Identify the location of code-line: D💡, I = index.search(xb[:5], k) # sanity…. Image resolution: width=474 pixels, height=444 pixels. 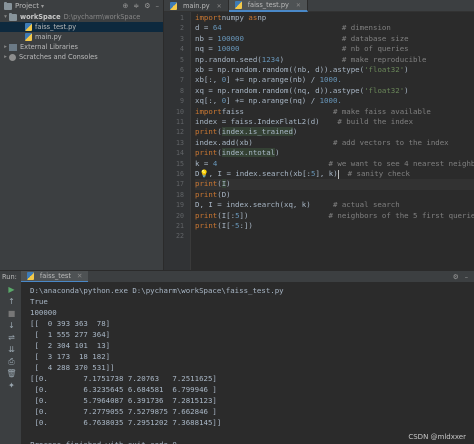
(334, 174).